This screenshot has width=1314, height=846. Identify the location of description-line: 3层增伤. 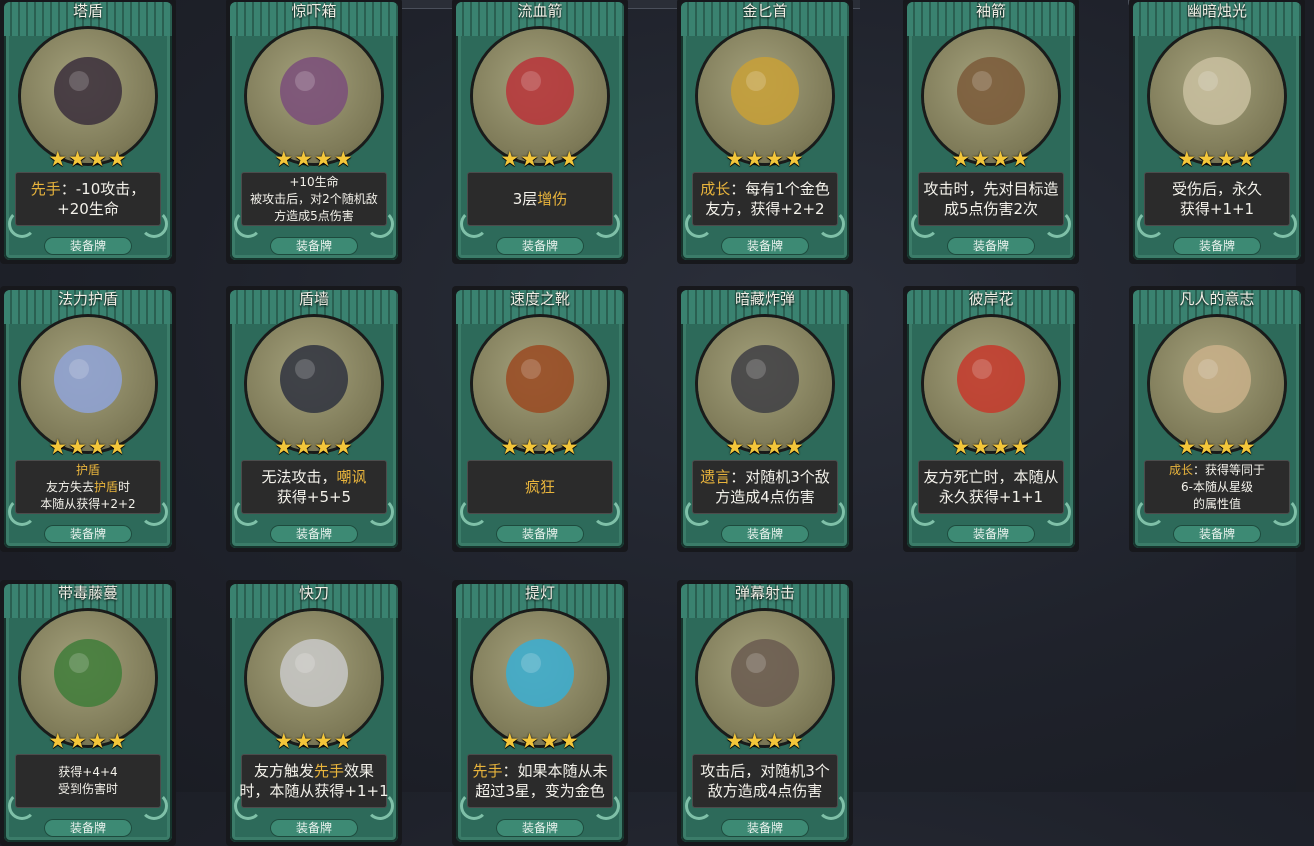
(540, 199).